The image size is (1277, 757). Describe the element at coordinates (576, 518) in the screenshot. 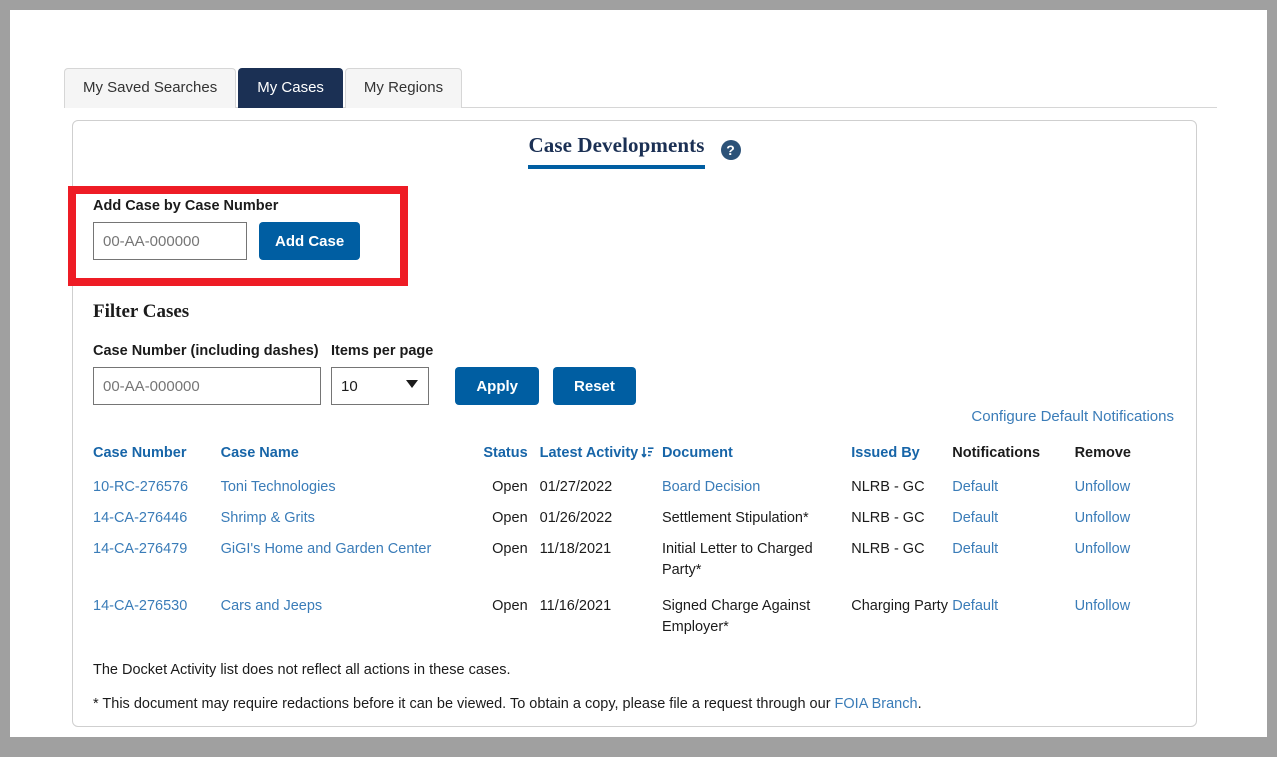

I see `cell-latest-activity: 01/26/2022` at that location.